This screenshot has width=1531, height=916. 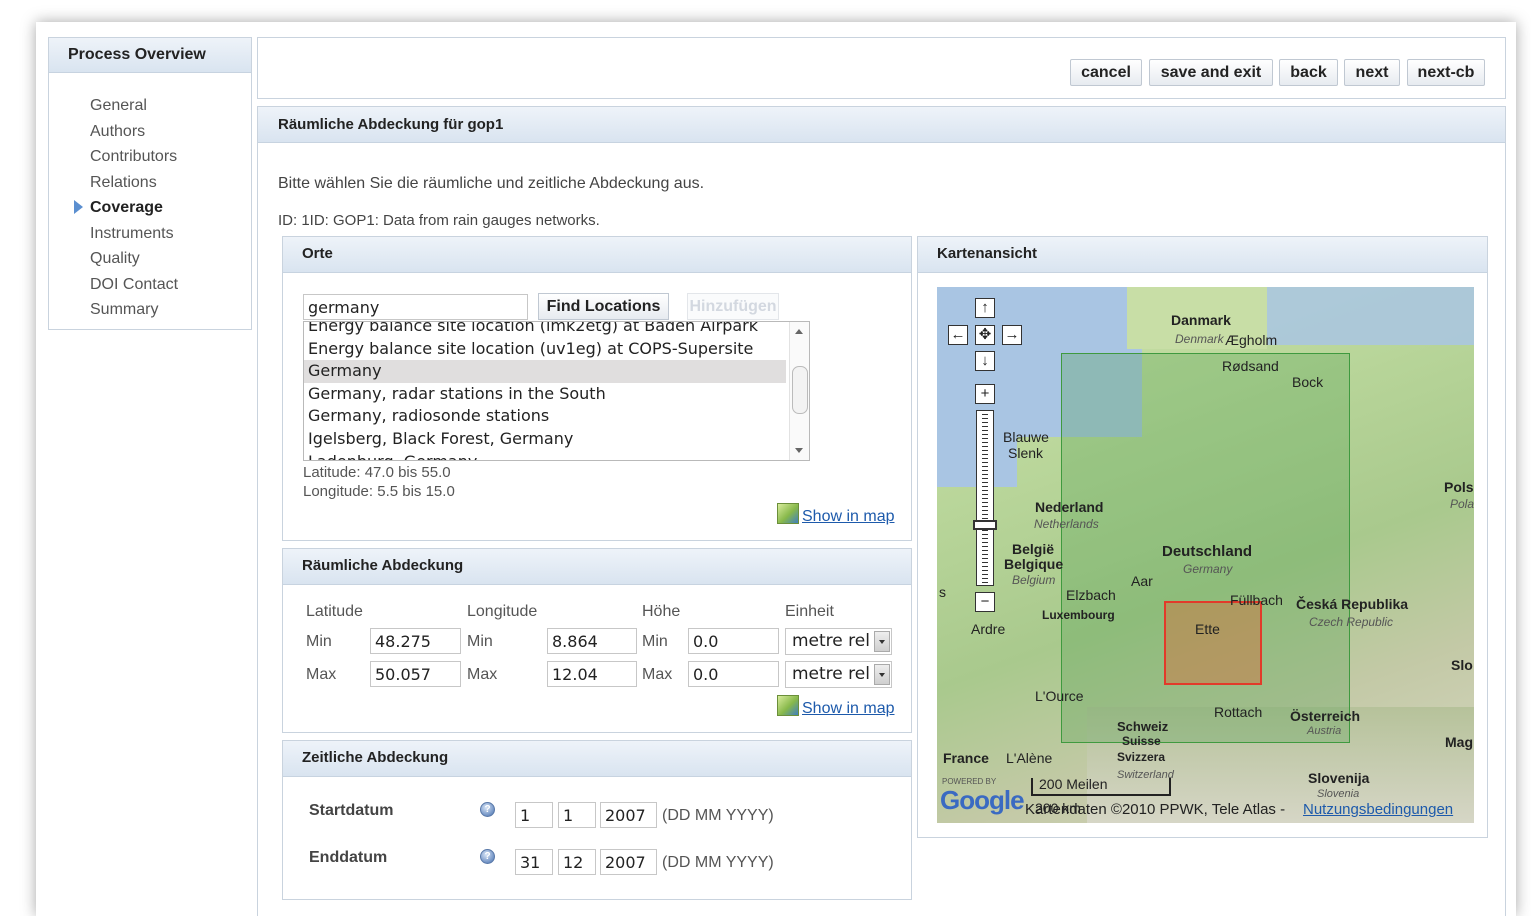 What do you see at coordinates (78, 207) in the screenshot?
I see `current-arrow-icon` at bounding box center [78, 207].